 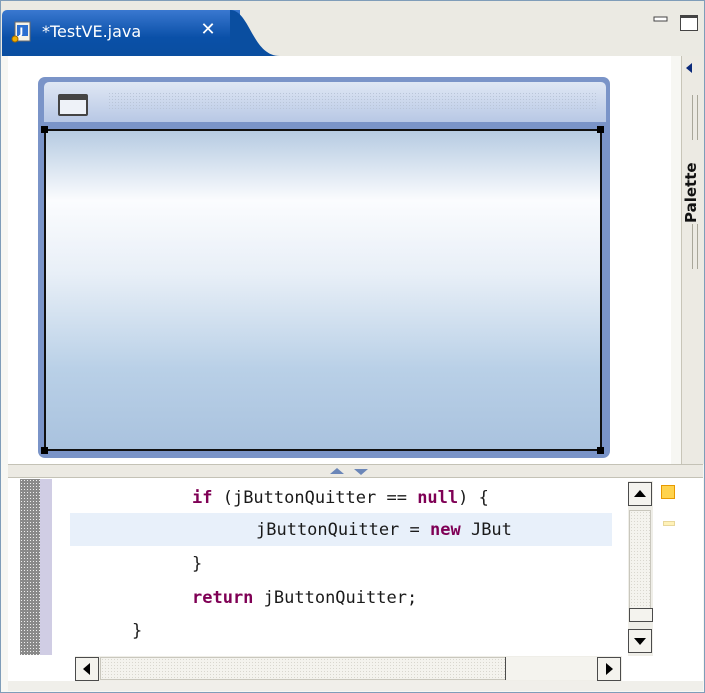 What do you see at coordinates (44, 450) in the screenshot?
I see `resize-handle-bottom-left` at bounding box center [44, 450].